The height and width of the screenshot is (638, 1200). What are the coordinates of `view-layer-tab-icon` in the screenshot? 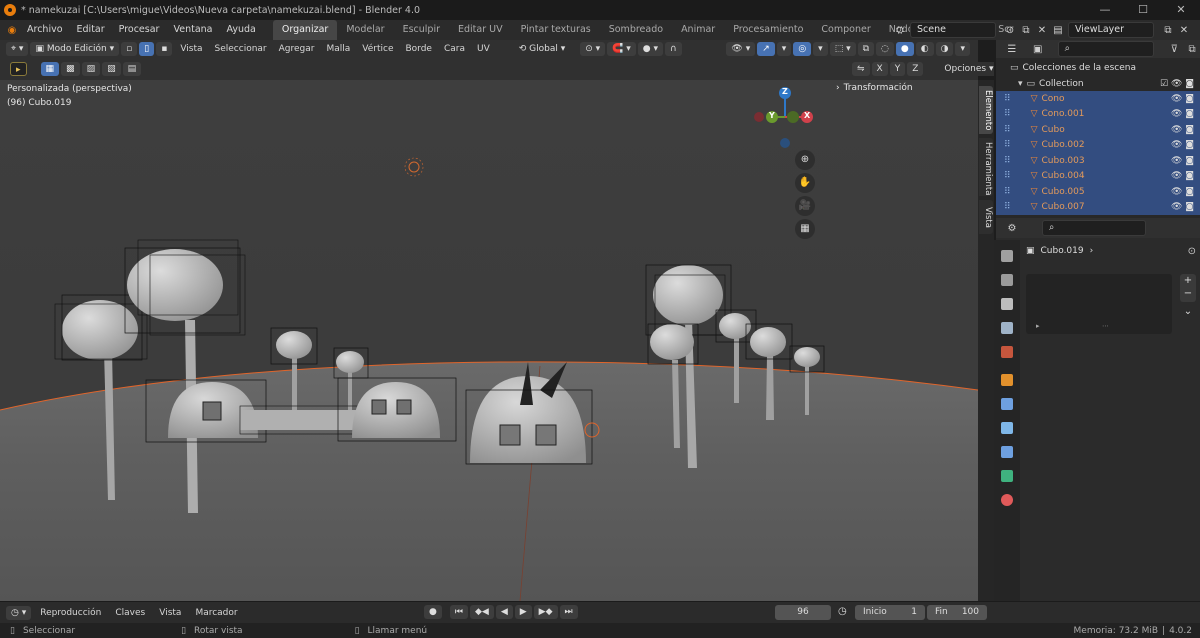 It's located at (1007, 328).